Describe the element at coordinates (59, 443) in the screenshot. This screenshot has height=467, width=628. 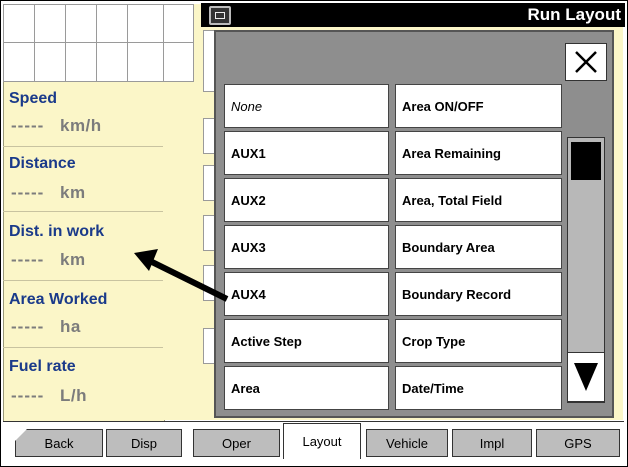
I see `tab-back: Back` at that location.